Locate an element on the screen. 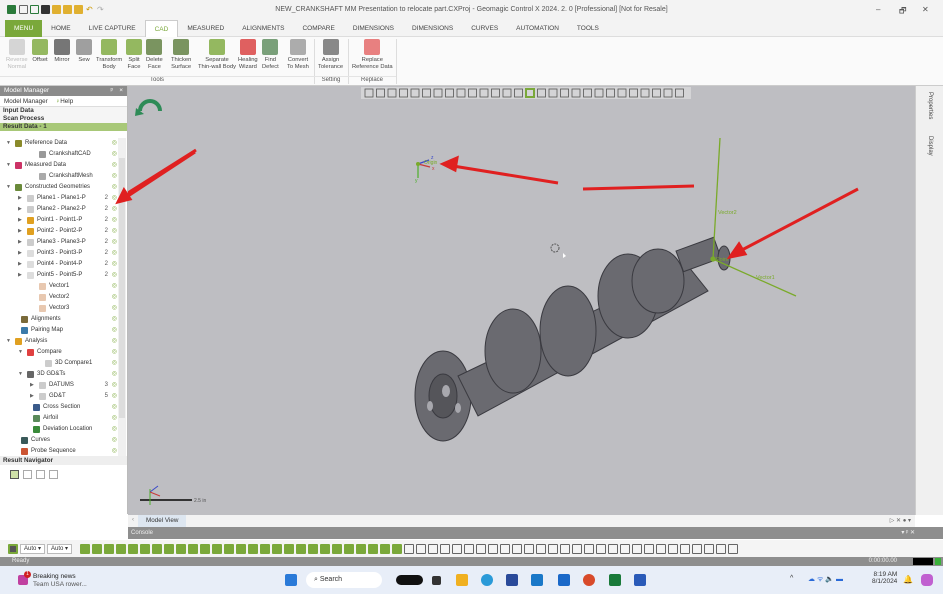 The image size is (943, 607). ribbon-button-separate: Separate Thin-wall Body is located at coordinates (217, 54).